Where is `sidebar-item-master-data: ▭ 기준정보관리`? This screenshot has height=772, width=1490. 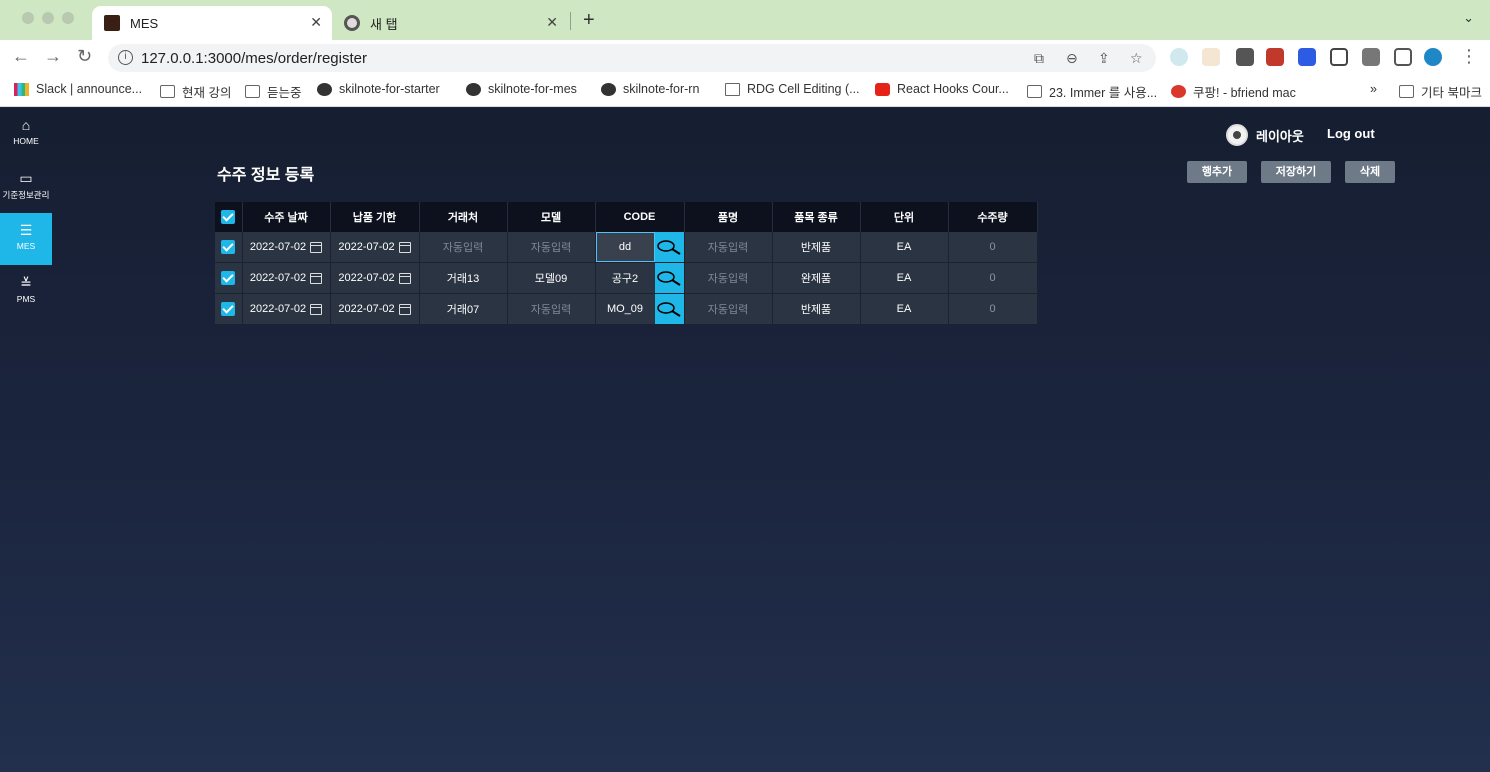 sidebar-item-master-data: ▭ 기준정보관리 is located at coordinates (26, 187).